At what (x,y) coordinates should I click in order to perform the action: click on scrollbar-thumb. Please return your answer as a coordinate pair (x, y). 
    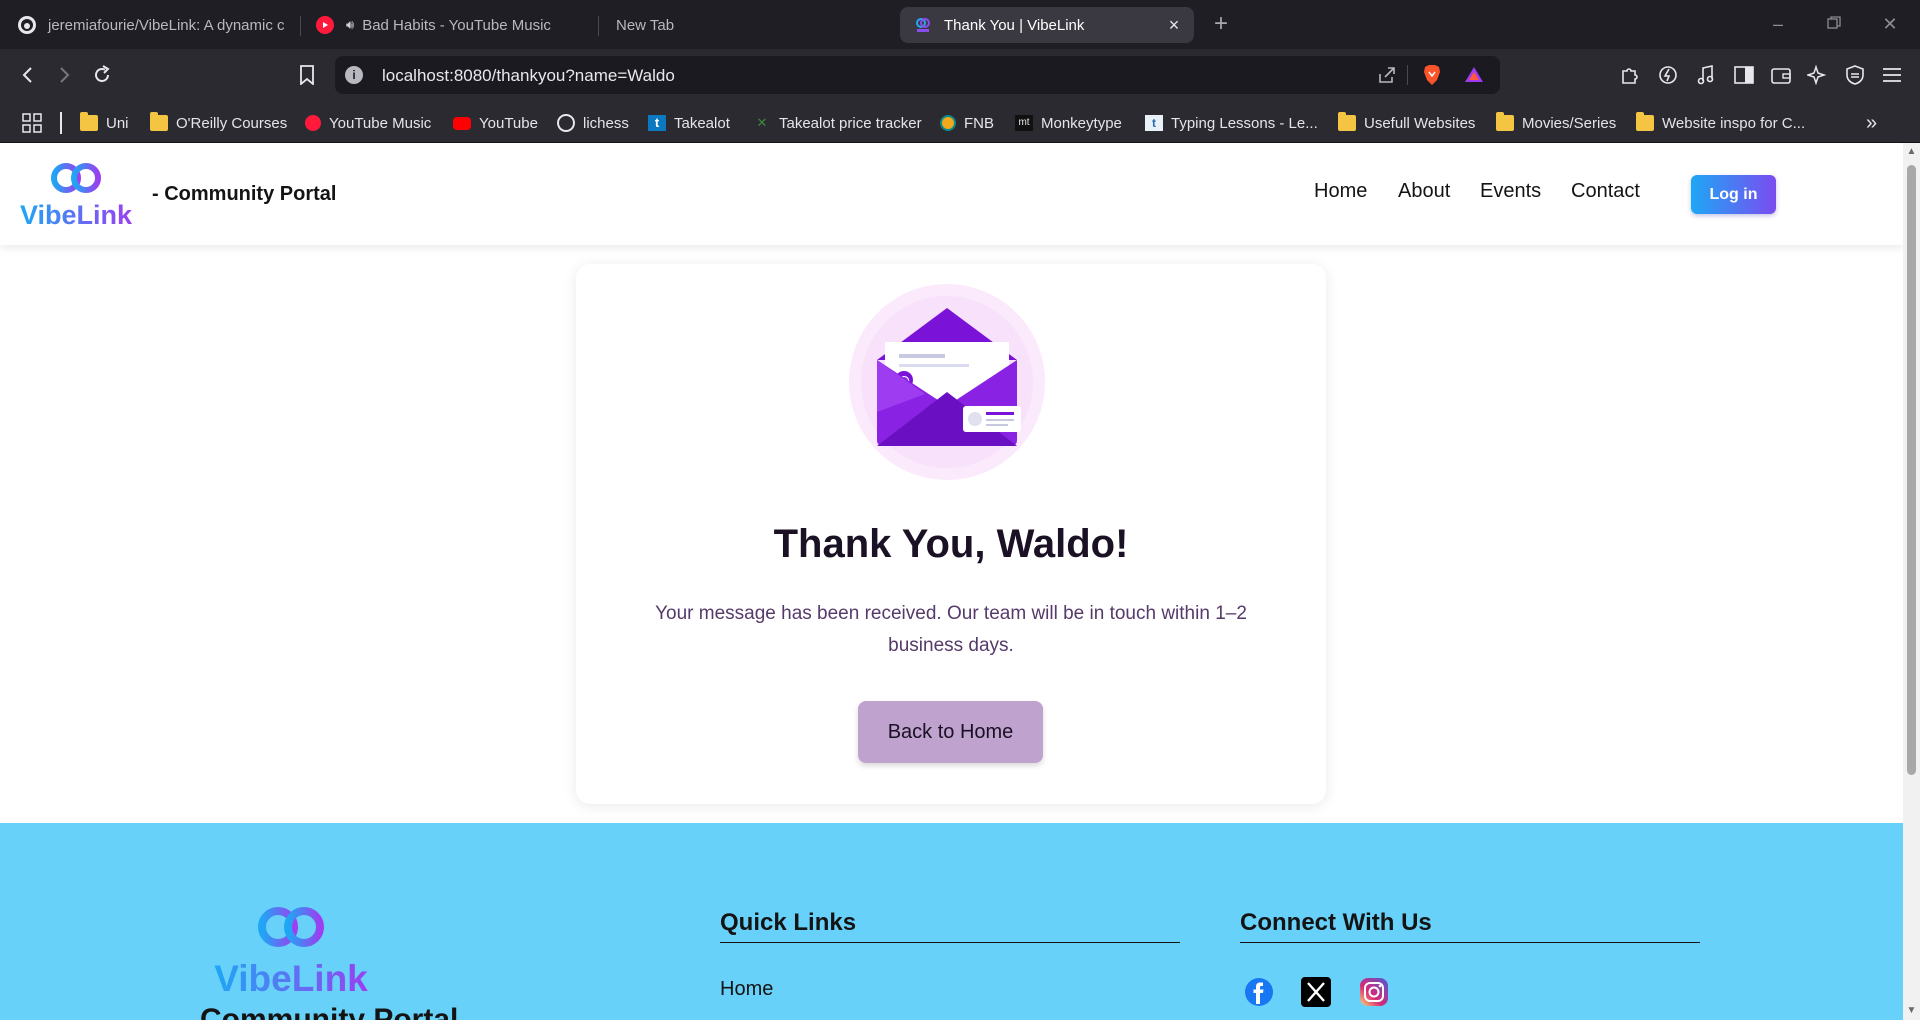
    Looking at the image, I should click on (1911, 470).